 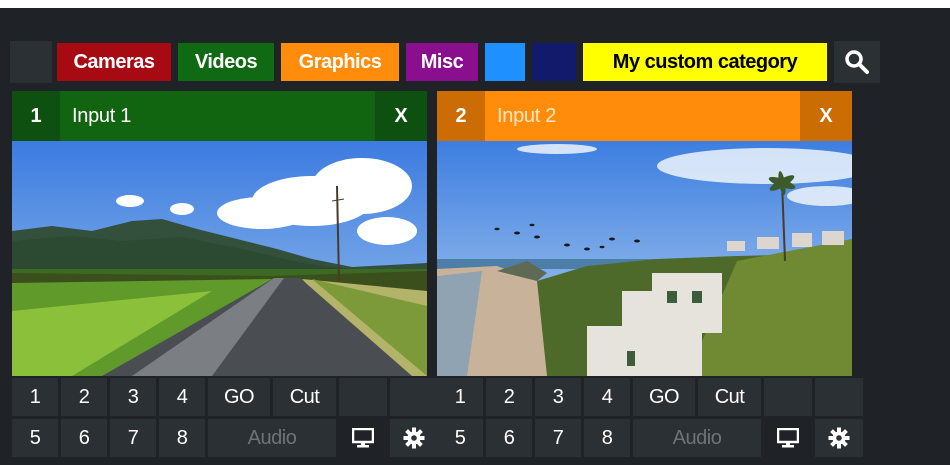 I want to click on category-tab-videos-label: Videos, so click(x=226, y=62).